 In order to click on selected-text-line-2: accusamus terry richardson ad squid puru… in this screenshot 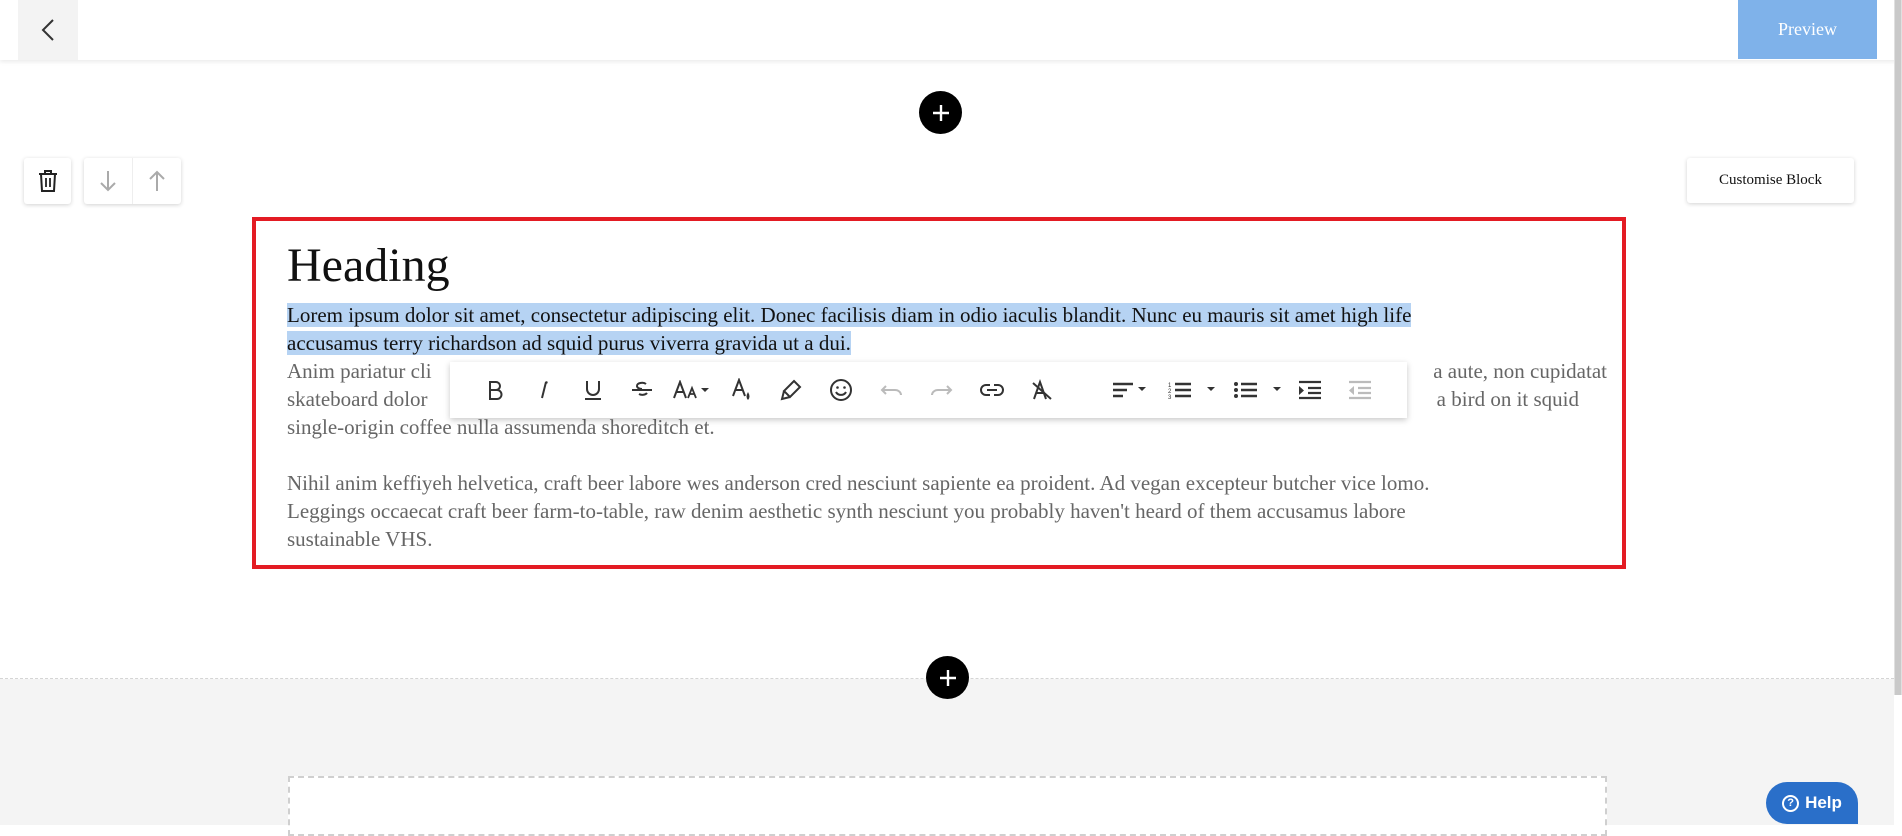, I will do `click(569, 343)`.